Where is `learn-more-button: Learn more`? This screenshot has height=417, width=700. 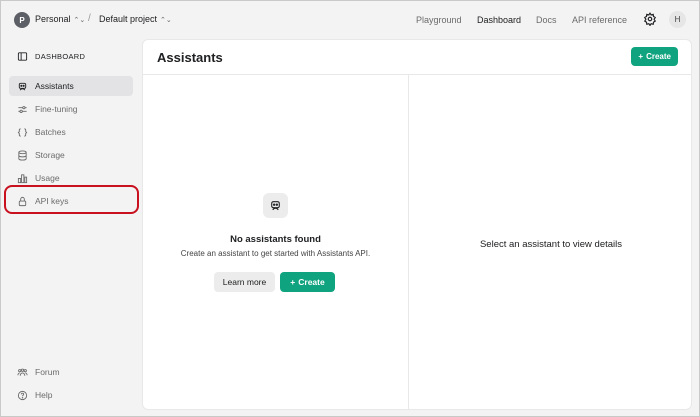 learn-more-button: Learn more is located at coordinates (244, 282).